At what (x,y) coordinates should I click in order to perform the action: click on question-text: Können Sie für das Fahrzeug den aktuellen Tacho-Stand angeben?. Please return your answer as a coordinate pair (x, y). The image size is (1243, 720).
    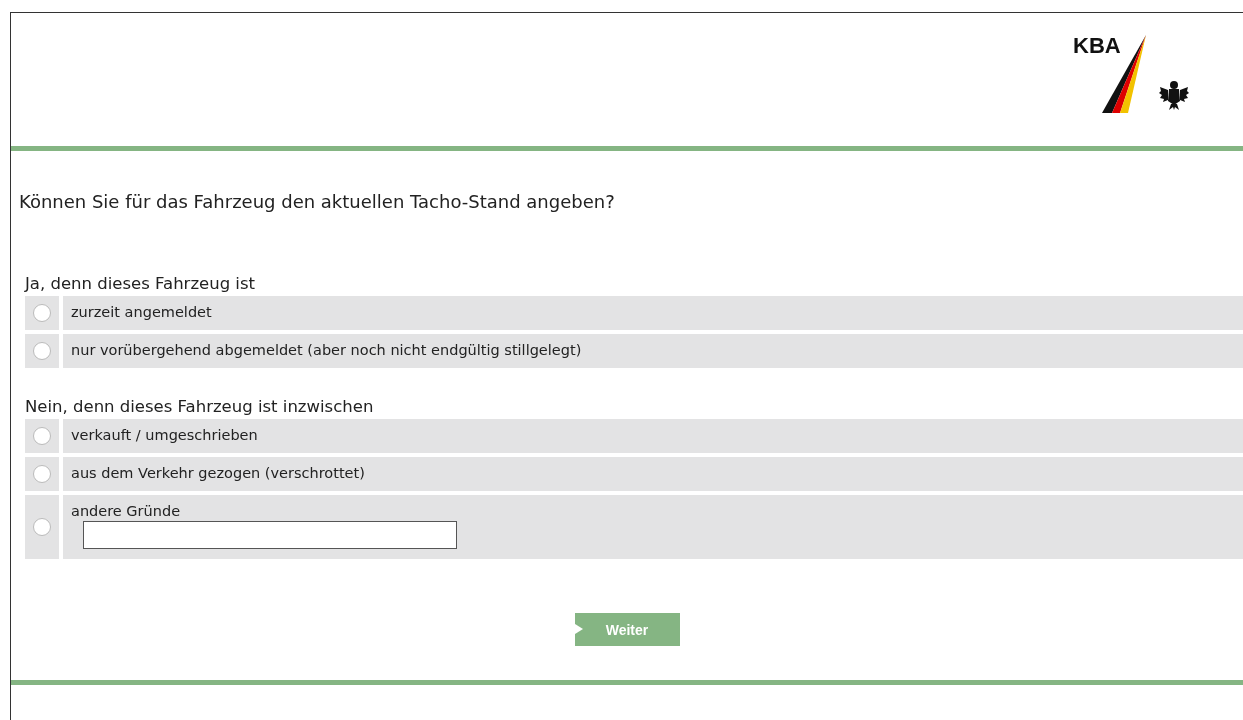
    Looking at the image, I should click on (317, 201).